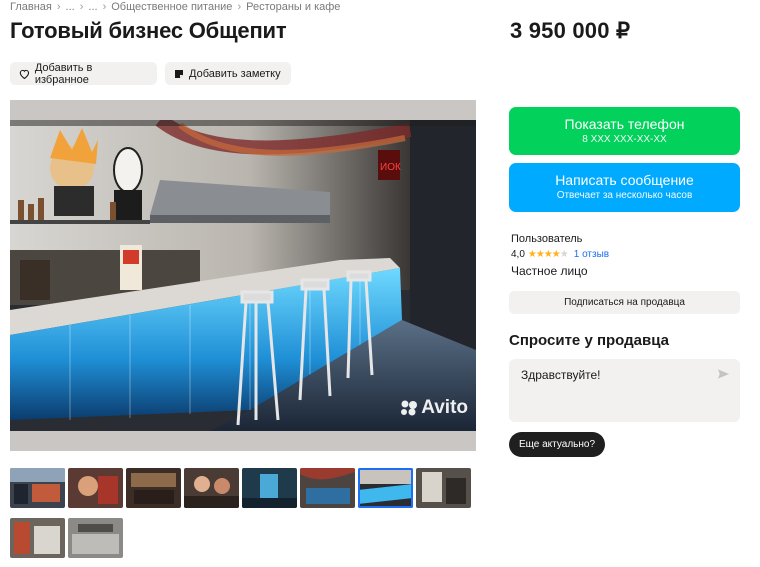  What do you see at coordinates (570, 30) in the screenshot?
I see `listing-price: 3 950 000 ₽` at bounding box center [570, 30].